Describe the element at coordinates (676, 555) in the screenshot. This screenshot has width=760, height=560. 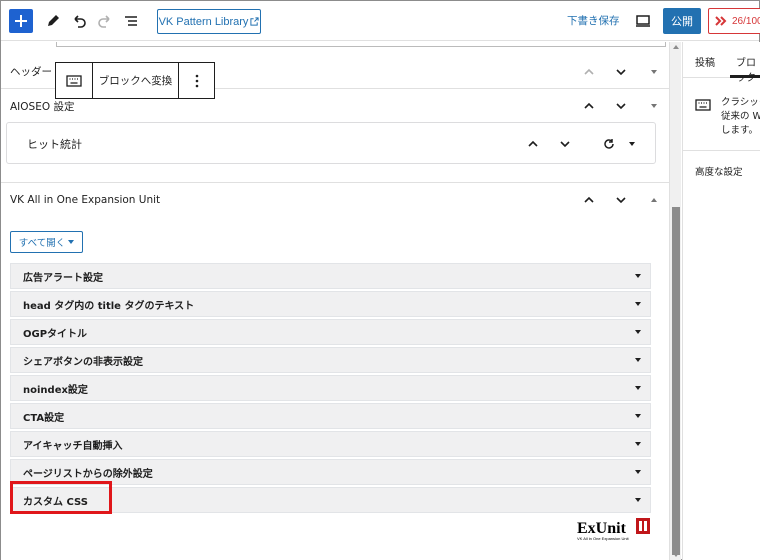
I see `scroll-down-icon` at that location.